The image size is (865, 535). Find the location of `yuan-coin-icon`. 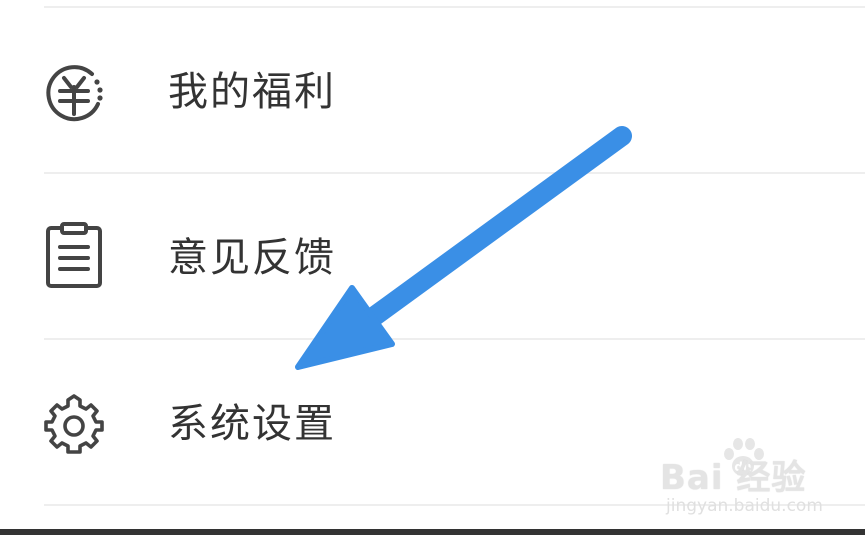

yuan-coin-icon is located at coordinates (74, 94).